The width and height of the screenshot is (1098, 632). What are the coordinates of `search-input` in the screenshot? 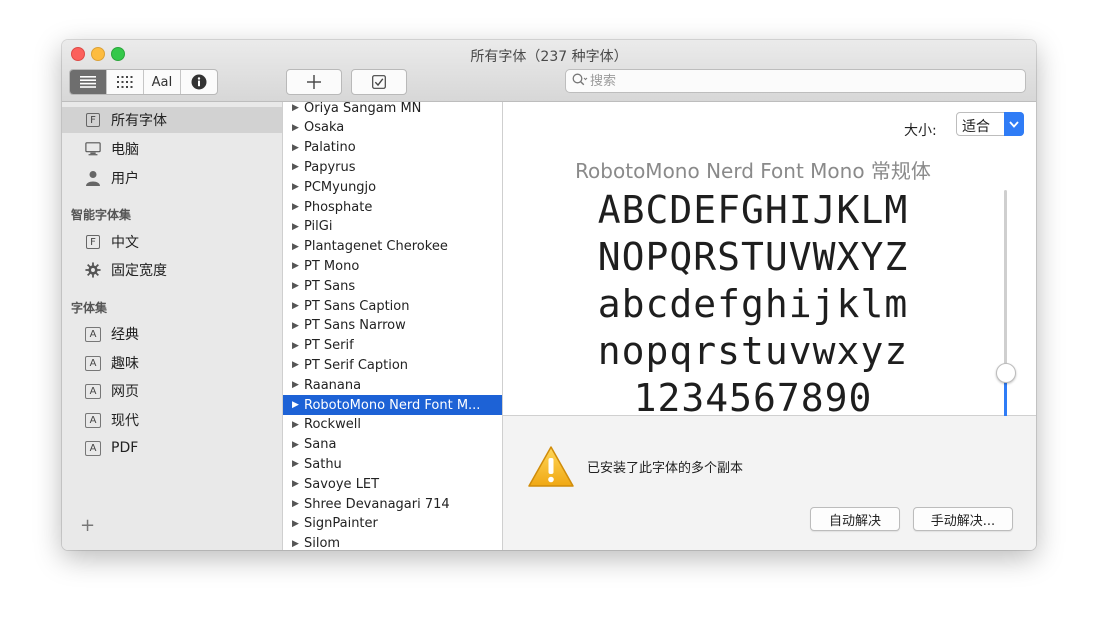 It's located at (800, 81).